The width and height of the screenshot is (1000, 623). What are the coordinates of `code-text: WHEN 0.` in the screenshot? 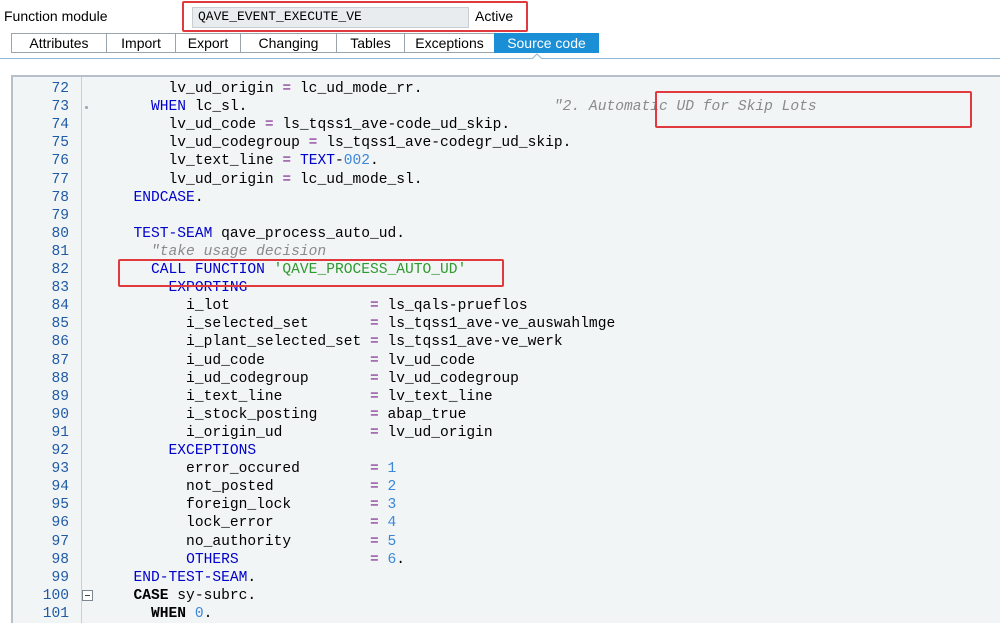 It's located at (164, 614).